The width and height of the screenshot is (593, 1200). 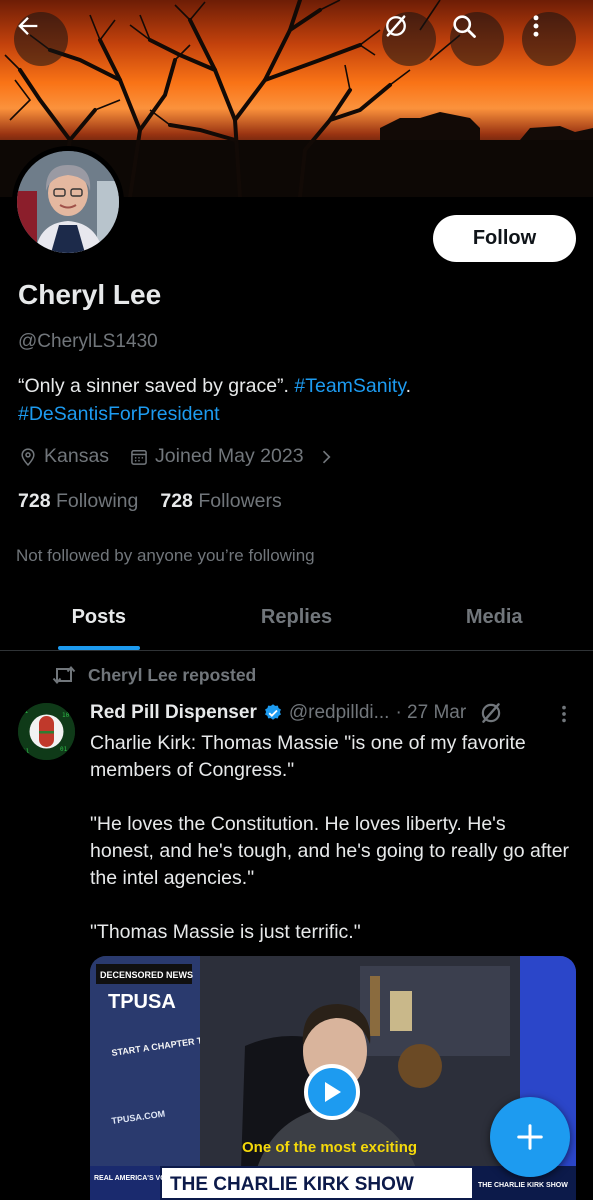 What do you see at coordinates (88, 341) in the screenshot?
I see `profile-handle: @CherylLS1430` at bounding box center [88, 341].